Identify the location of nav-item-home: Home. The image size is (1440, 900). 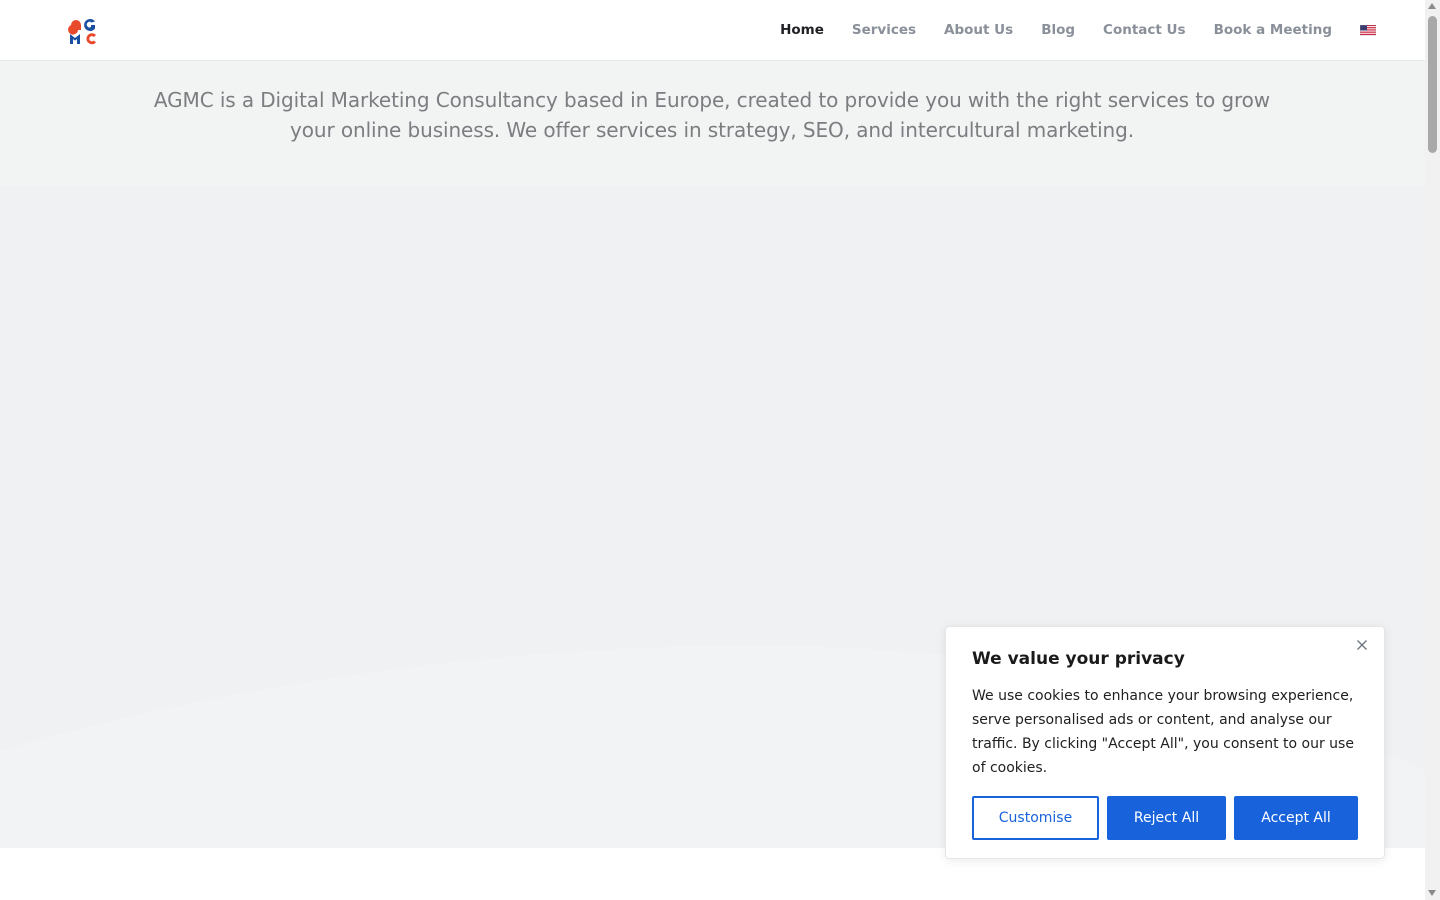
(802, 30).